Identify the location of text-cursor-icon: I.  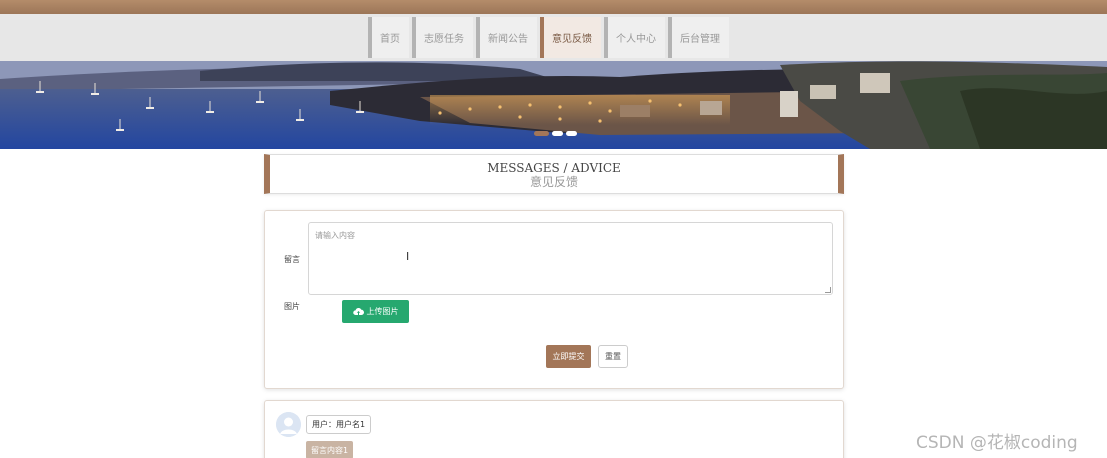
(408, 256).